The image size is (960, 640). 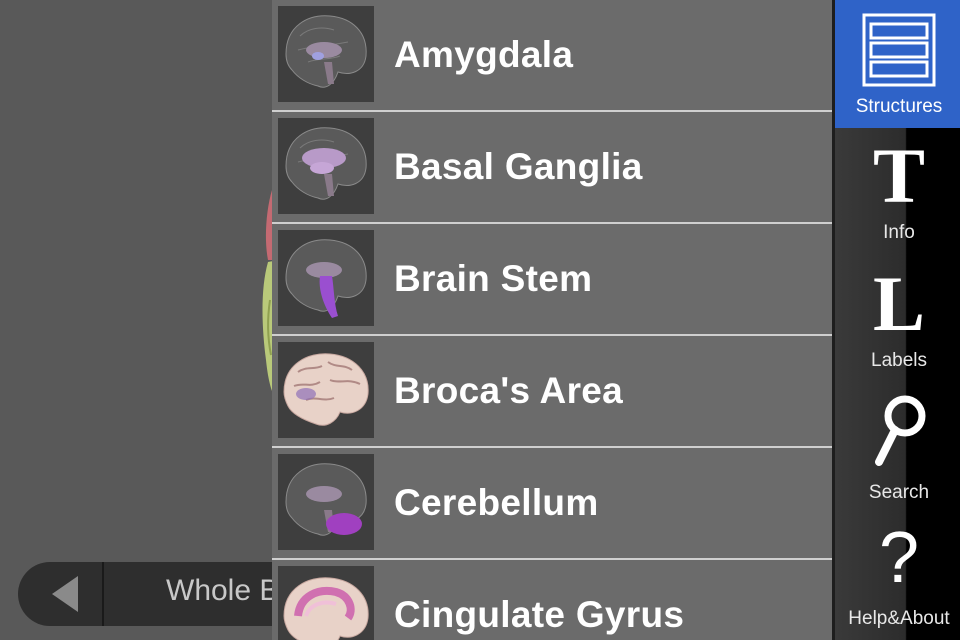 I want to click on list-item: Cerebellum, so click(x=552, y=504).